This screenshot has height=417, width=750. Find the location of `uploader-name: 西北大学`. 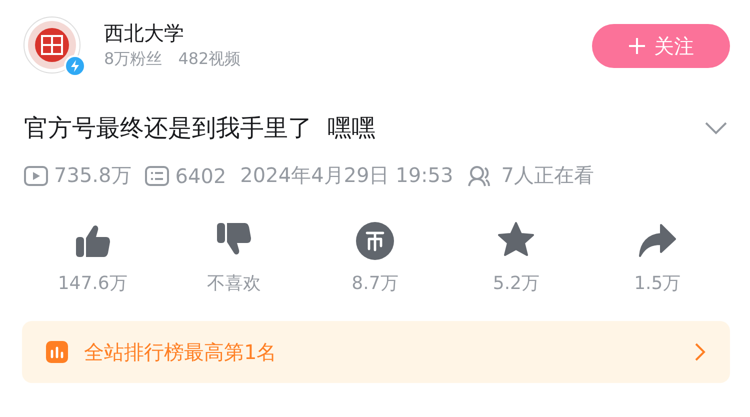

uploader-name: 西北大学 is located at coordinates (348, 33).